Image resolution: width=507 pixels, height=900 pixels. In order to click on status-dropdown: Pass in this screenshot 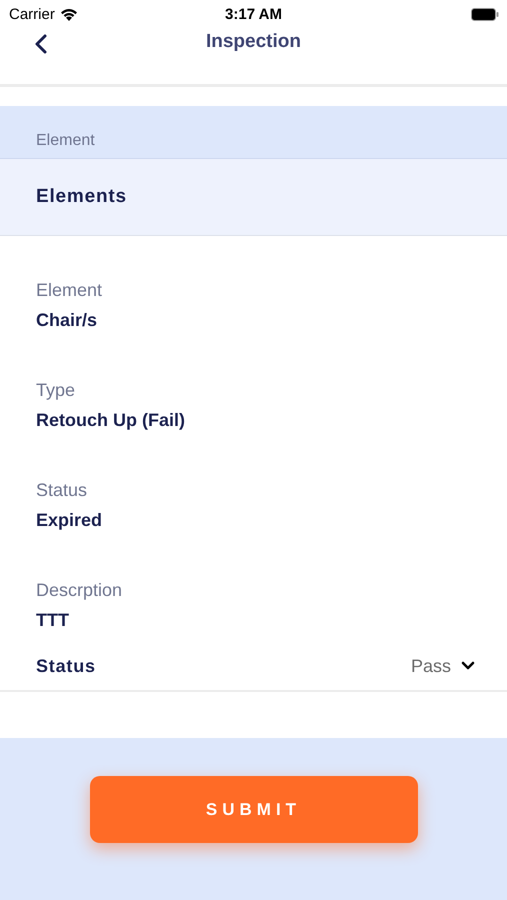, I will do `click(442, 666)`.